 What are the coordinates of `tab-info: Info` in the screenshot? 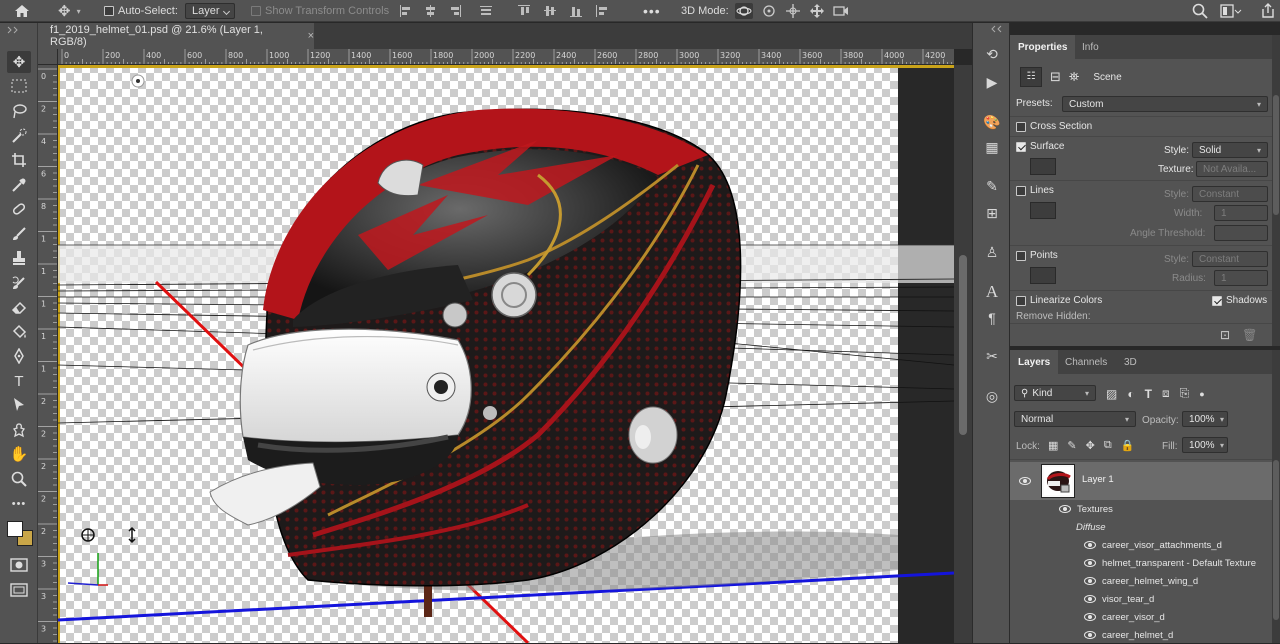 It's located at (1090, 47).